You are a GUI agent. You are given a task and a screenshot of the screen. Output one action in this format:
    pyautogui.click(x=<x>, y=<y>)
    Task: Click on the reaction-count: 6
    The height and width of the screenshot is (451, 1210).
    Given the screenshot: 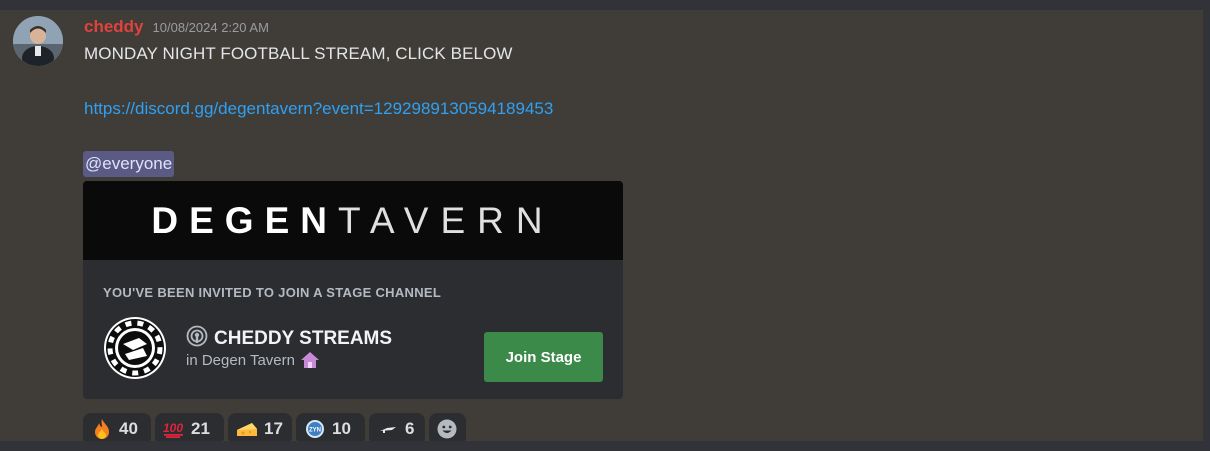 What is the action you would take?
    pyautogui.click(x=410, y=428)
    